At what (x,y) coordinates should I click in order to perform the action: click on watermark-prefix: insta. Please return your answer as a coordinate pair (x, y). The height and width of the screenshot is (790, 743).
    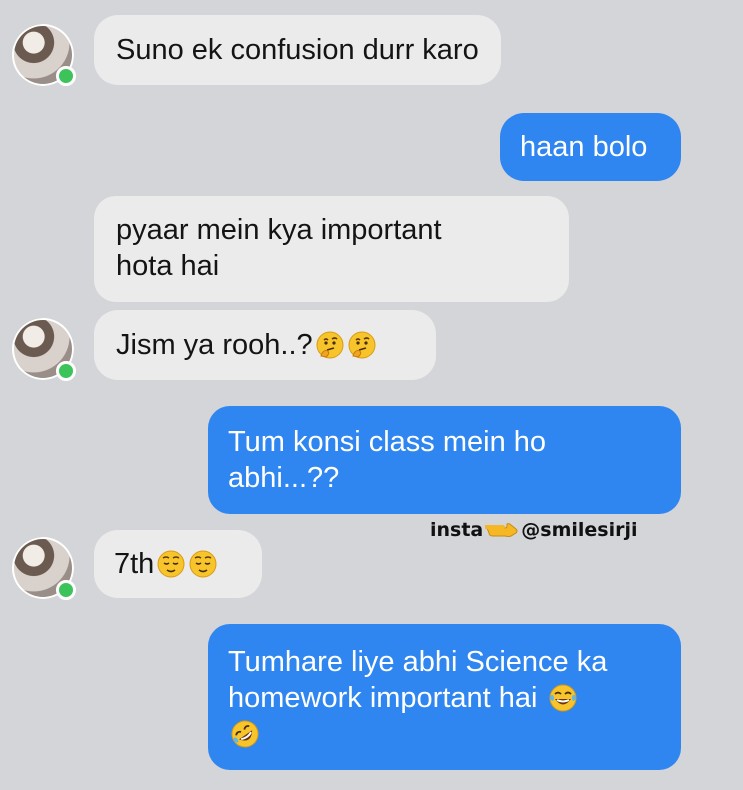
    Looking at the image, I should click on (457, 530).